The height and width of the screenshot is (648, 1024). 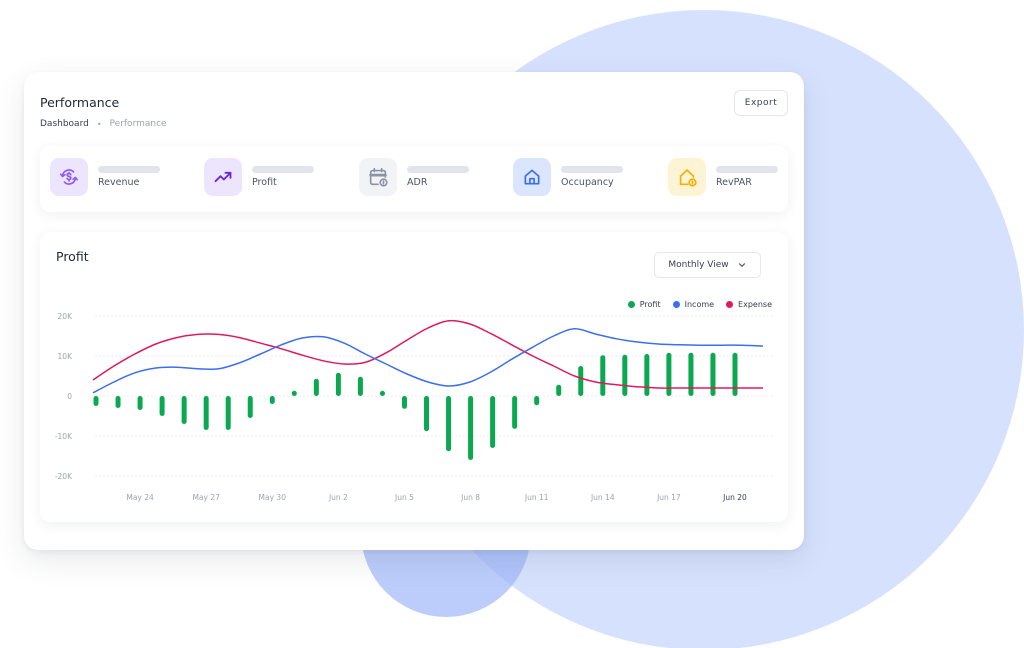 What do you see at coordinates (428, 361) in the screenshot?
I see `income-line` at bounding box center [428, 361].